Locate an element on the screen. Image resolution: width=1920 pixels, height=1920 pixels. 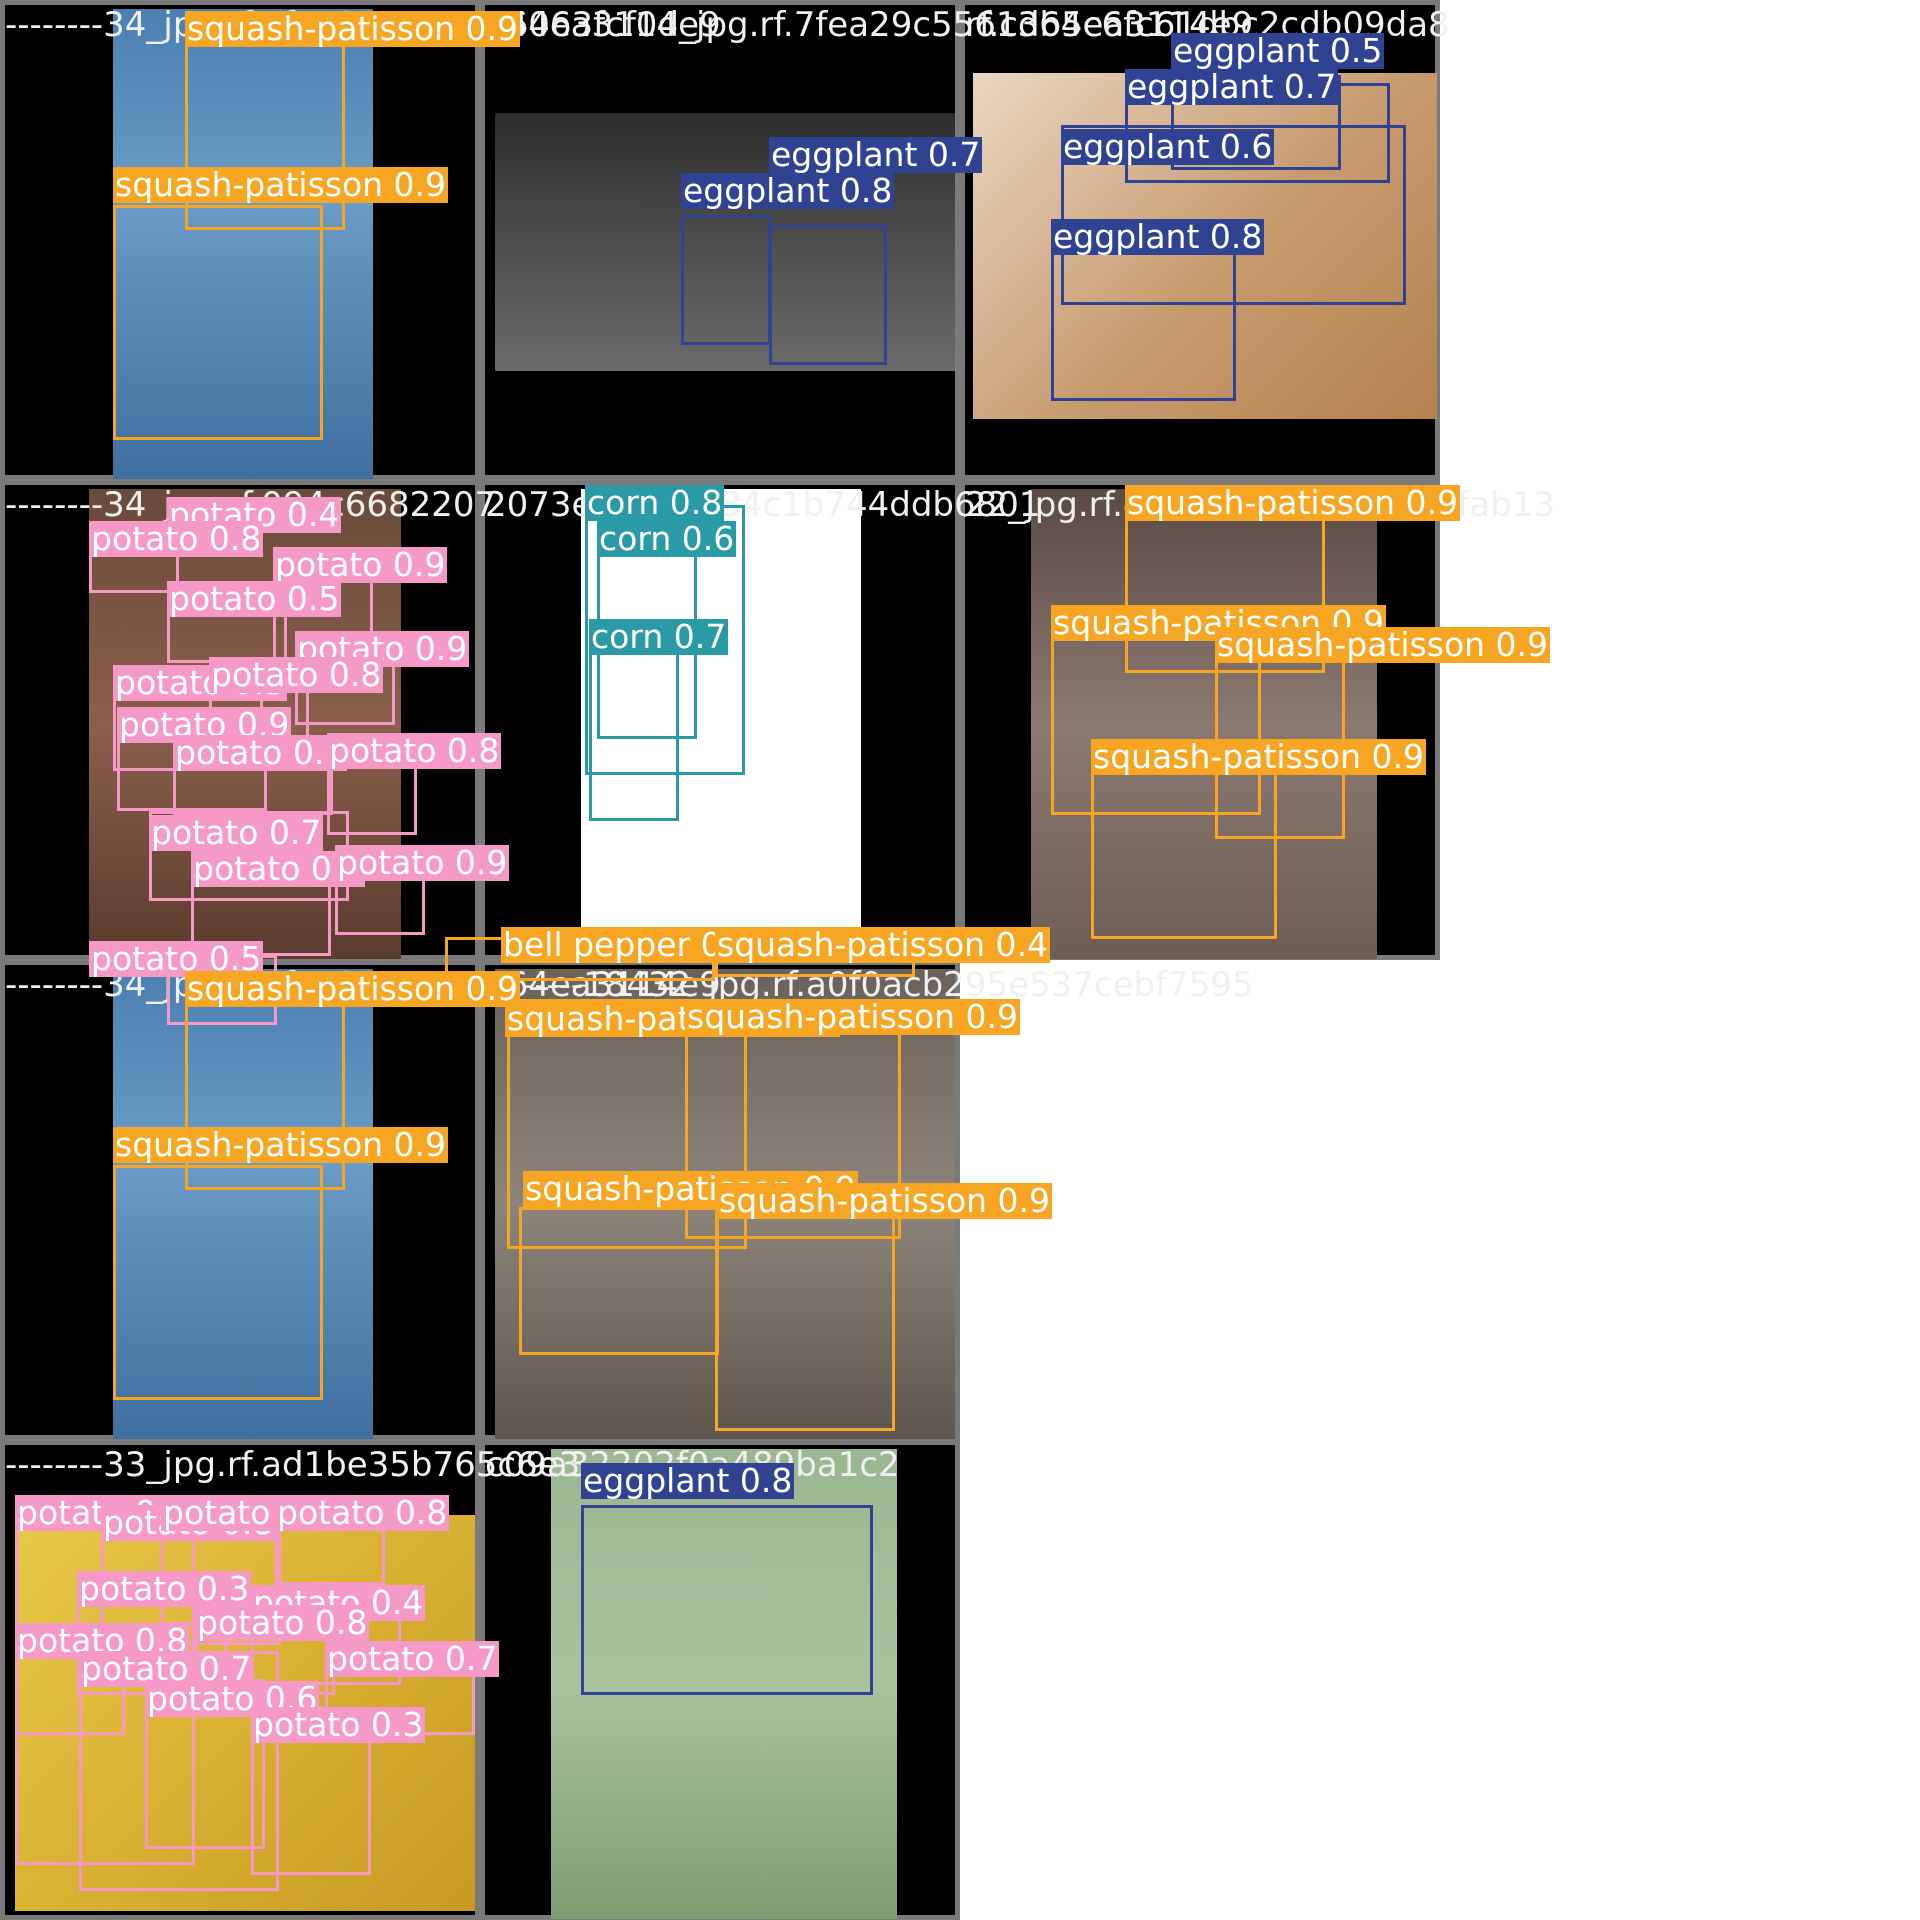
detection-label: corn 0.7 is located at coordinates (659, 636).